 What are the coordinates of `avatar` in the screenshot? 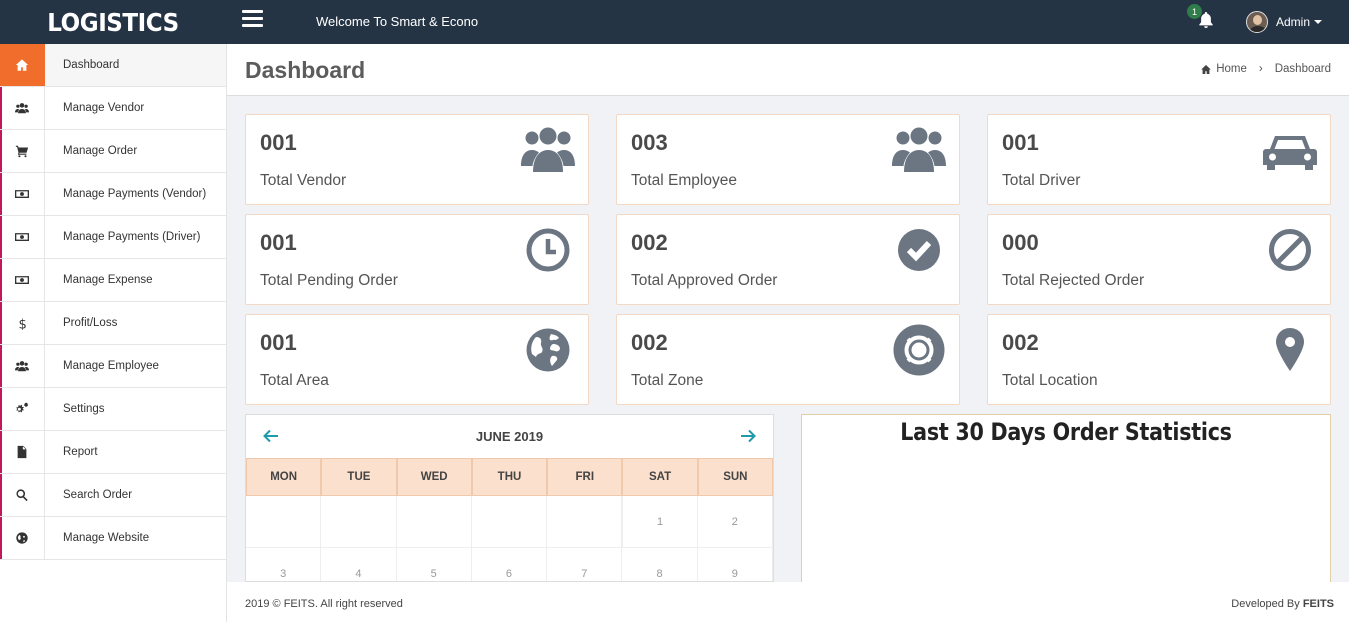 It's located at (1257, 22).